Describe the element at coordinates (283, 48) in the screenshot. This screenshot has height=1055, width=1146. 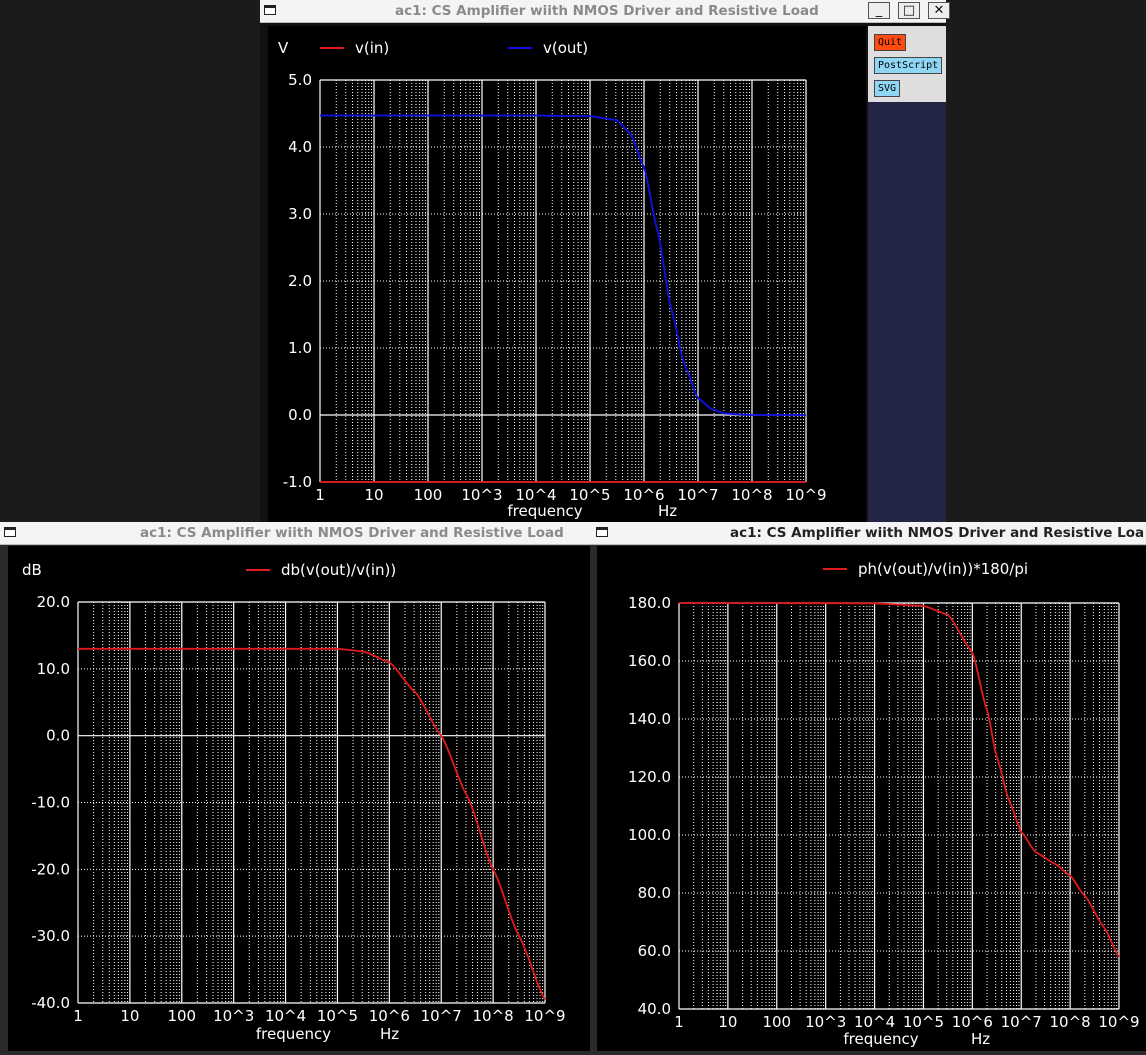
I see `y-axis-label: V` at that location.